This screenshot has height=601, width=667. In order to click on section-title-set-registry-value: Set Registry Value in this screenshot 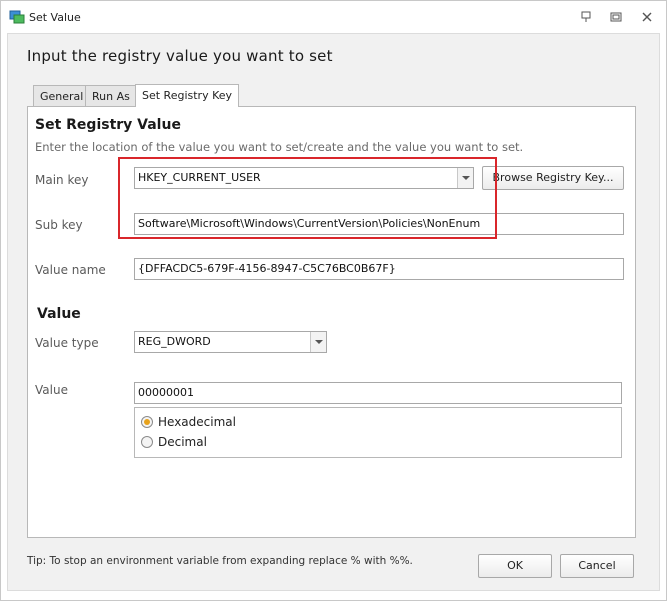, I will do `click(108, 125)`.